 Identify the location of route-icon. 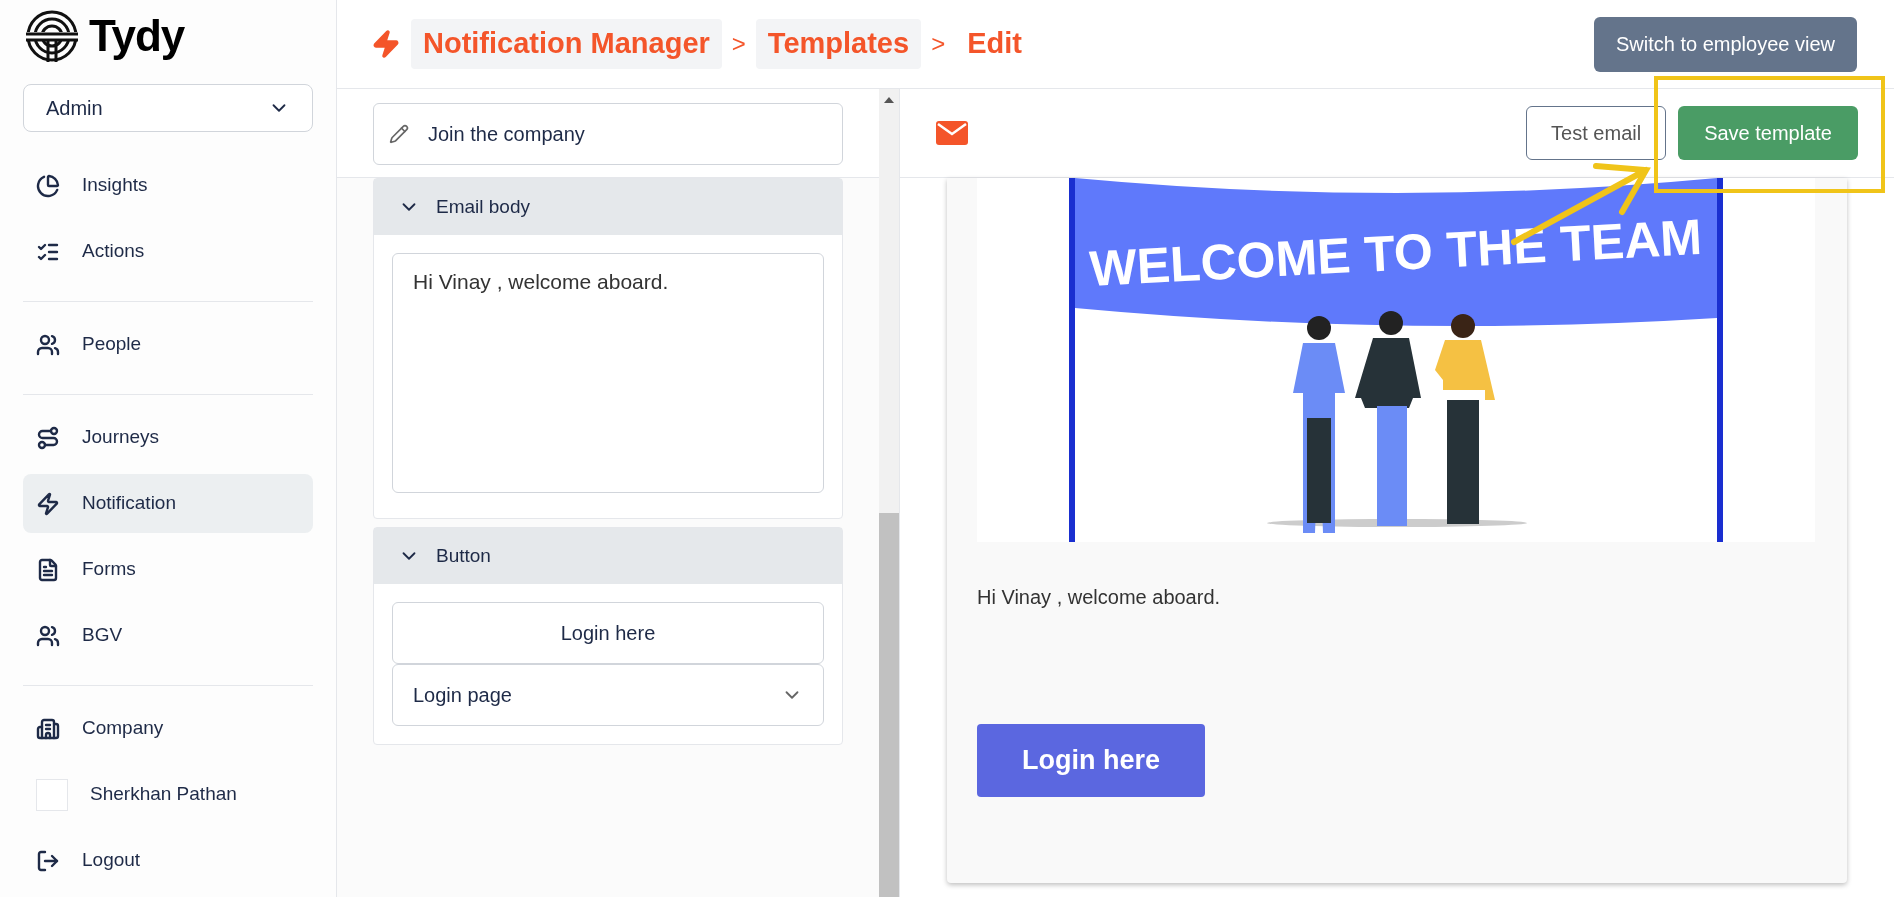
(48, 437).